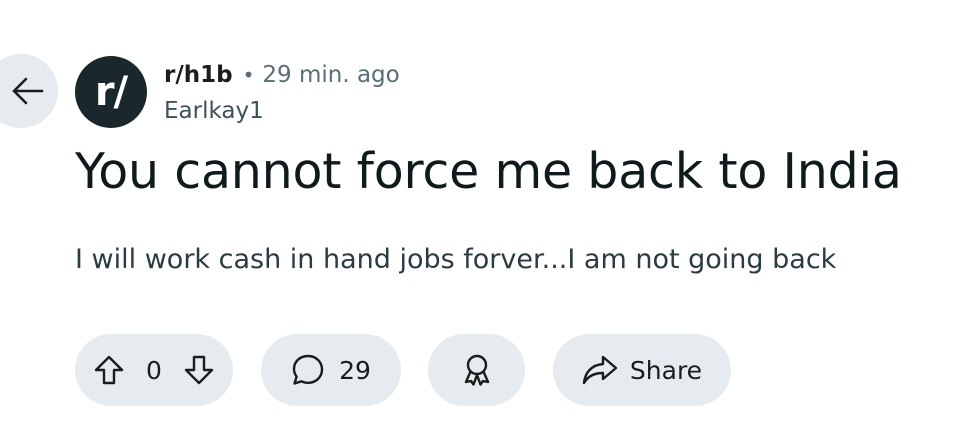 The width and height of the screenshot is (972, 445). Describe the element at coordinates (331, 75) in the screenshot. I see `post-timestamp: 29 min. ago` at that location.